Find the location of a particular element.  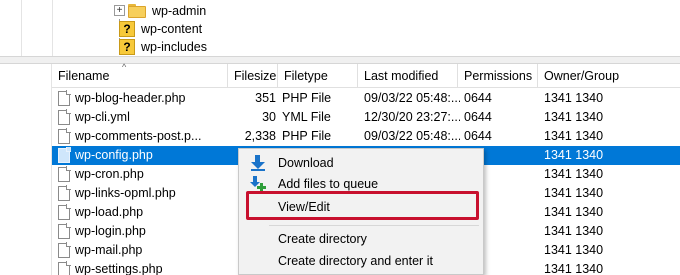

list-left-margin is located at coordinates (26, 169).